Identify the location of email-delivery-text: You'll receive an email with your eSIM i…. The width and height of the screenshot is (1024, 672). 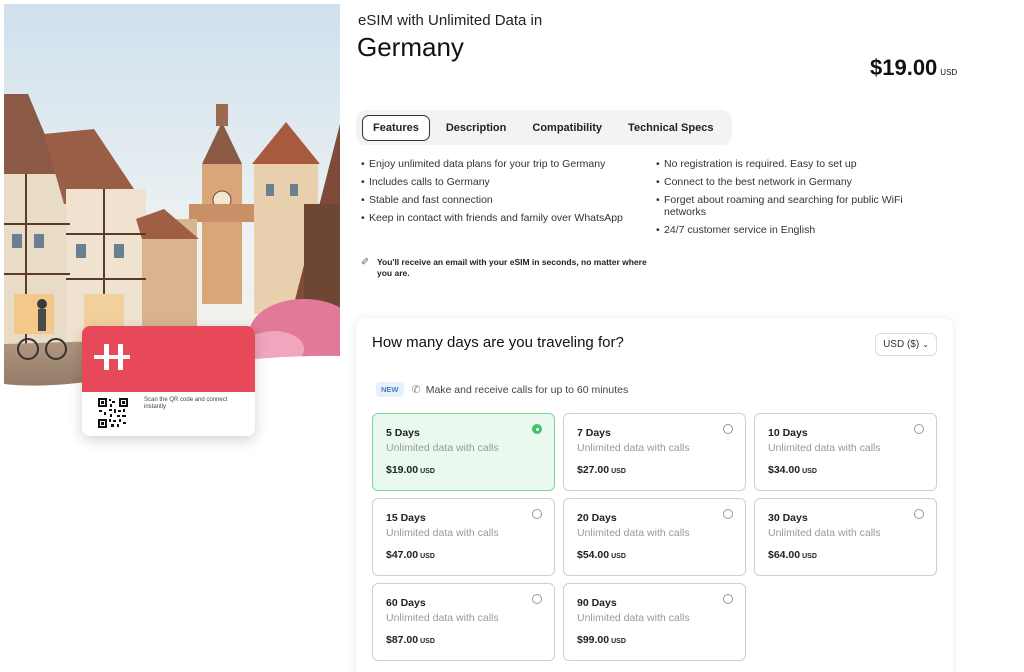
(512, 267).